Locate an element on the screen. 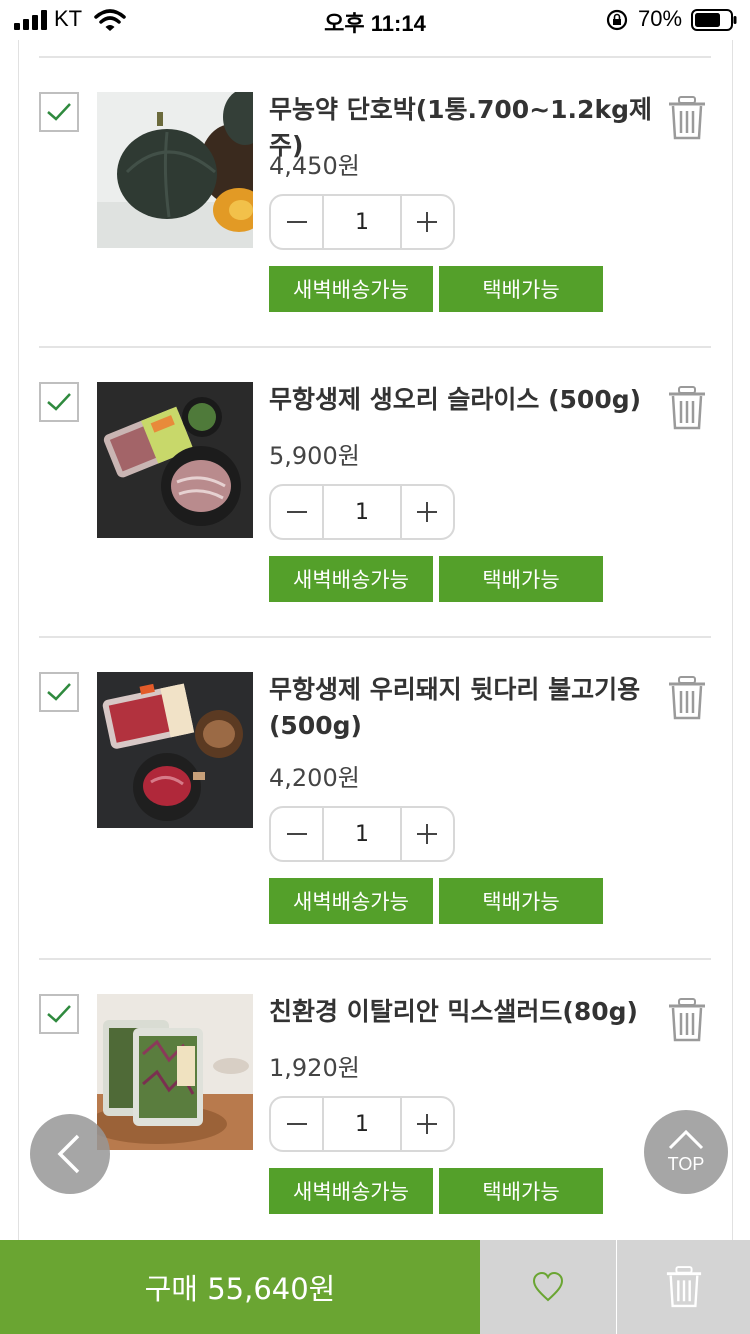  wishlist-button is located at coordinates (548, 1287).